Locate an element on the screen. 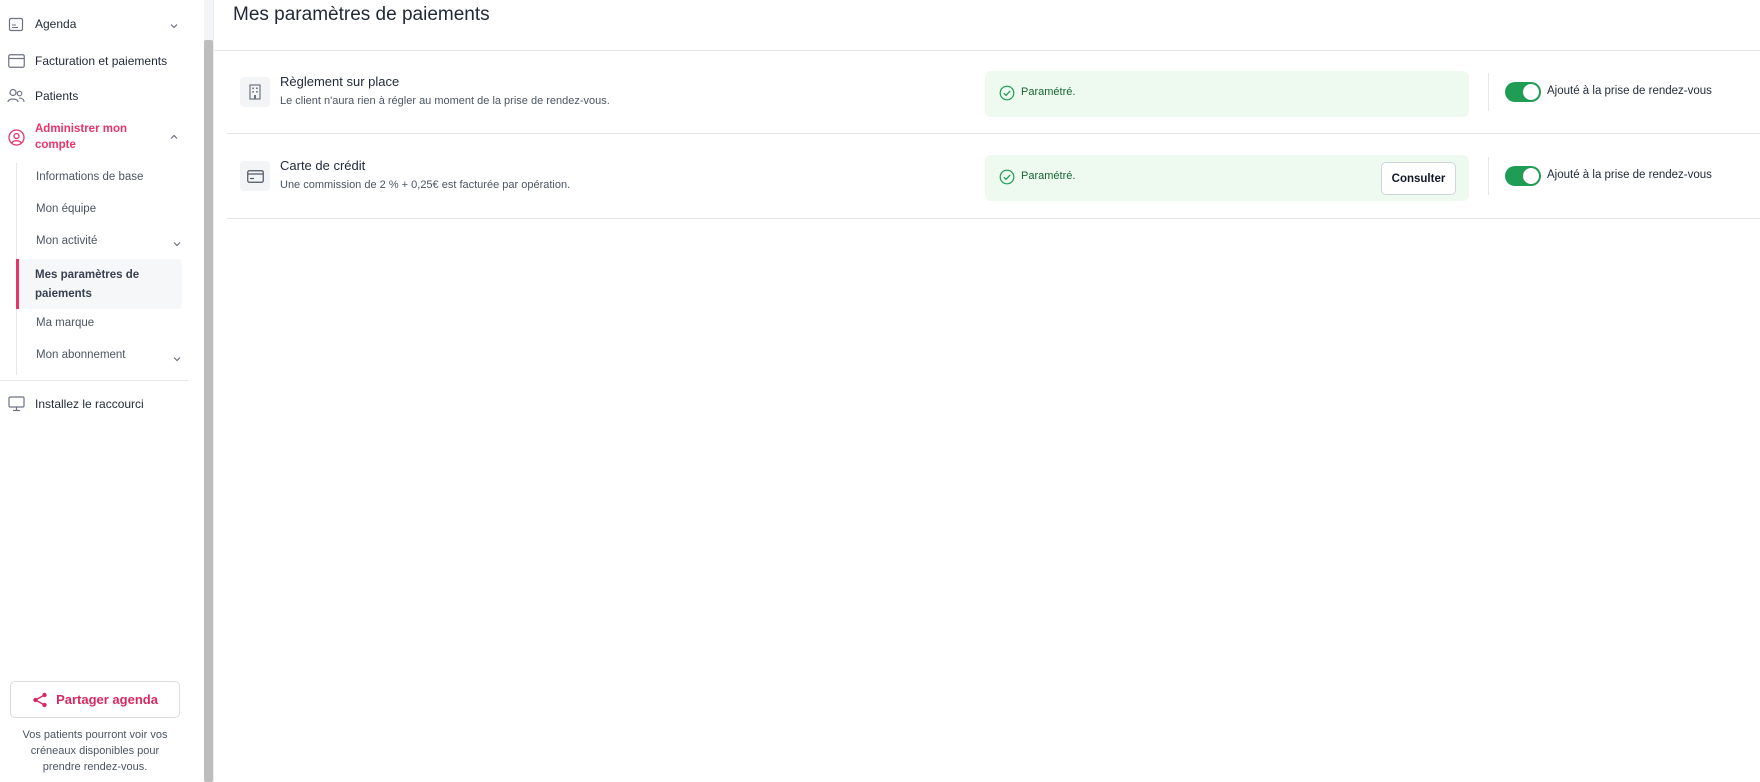 This screenshot has width=1760, height=782. share-text-line: créneaux disponibles pour is located at coordinates (95, 751).